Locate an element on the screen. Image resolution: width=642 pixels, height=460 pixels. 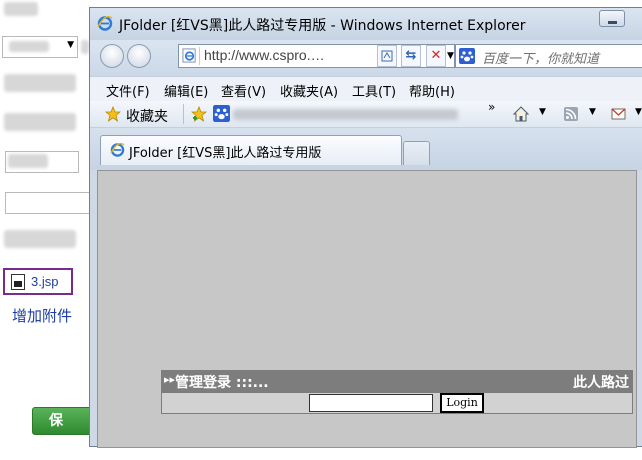
search-box: 百度一下，你就知道 is located at coordinates (548, 56).